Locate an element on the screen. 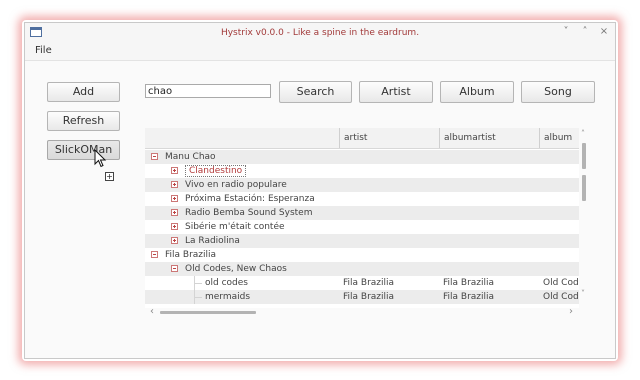  vertical-scroll-thumb is located at coordinates (584, 156).